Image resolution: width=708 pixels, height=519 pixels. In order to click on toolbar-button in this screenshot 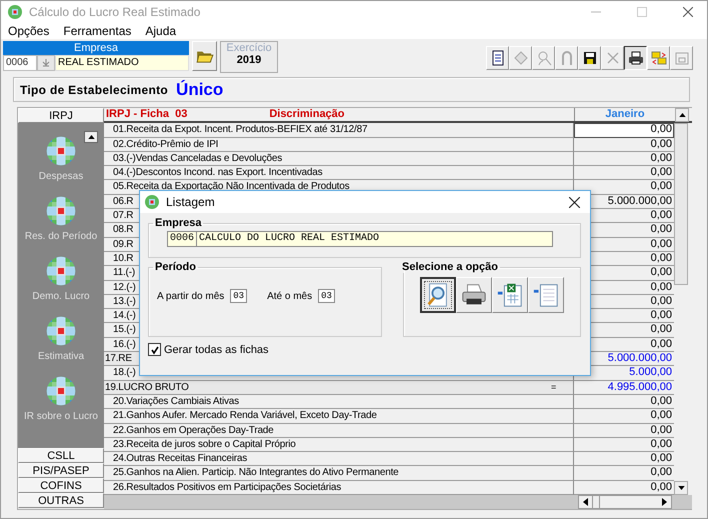, I will do `click(635, 58)`.